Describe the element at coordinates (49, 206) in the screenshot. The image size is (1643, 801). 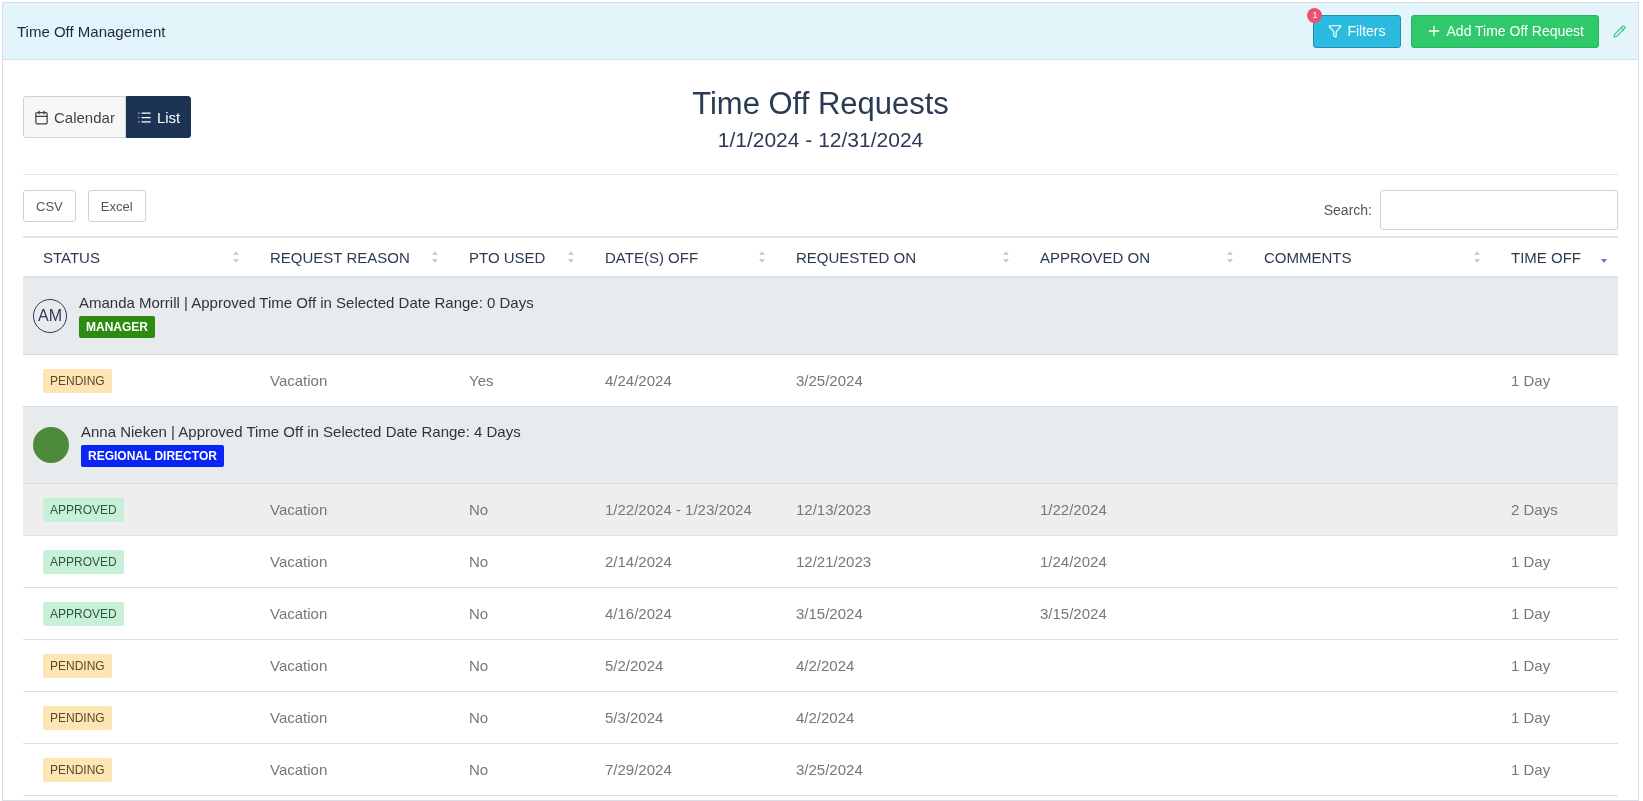
I see `export-button: CSV` at that location.